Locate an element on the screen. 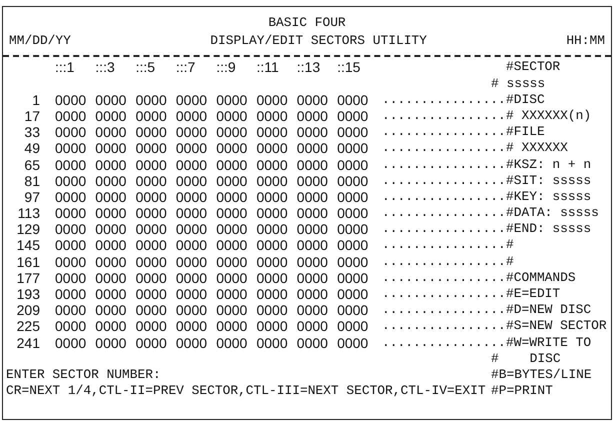  side-note: # XXXXXX is located at coordinates (537, 148).